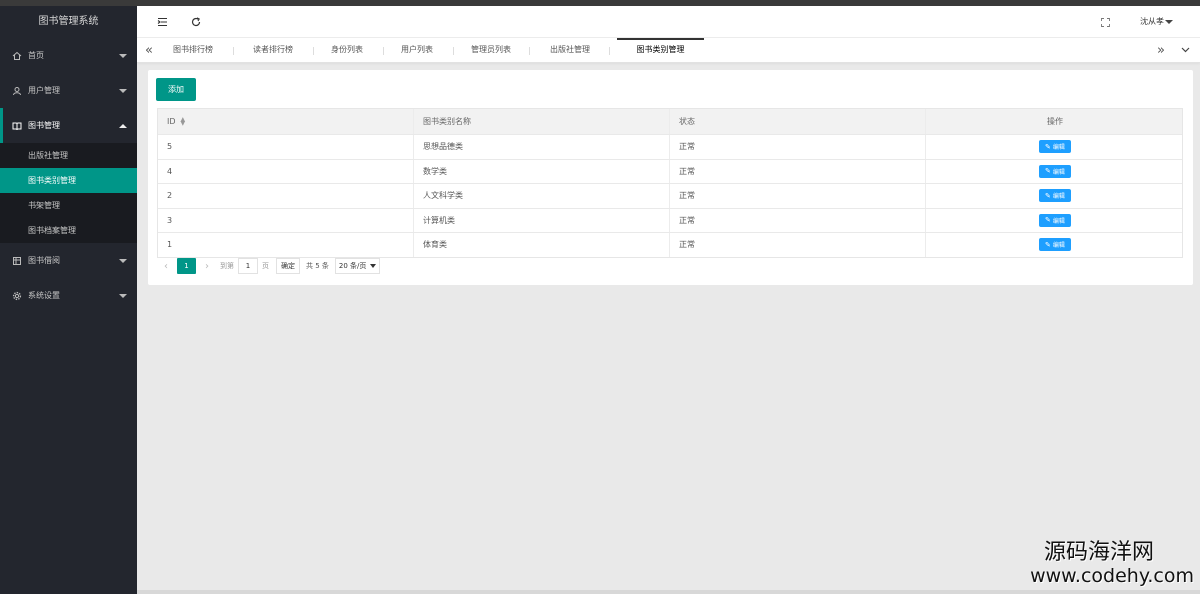  Describe the element at coordinates (1161, 50) in the screenshot. I see `tabs-next-icon: »` at that location.